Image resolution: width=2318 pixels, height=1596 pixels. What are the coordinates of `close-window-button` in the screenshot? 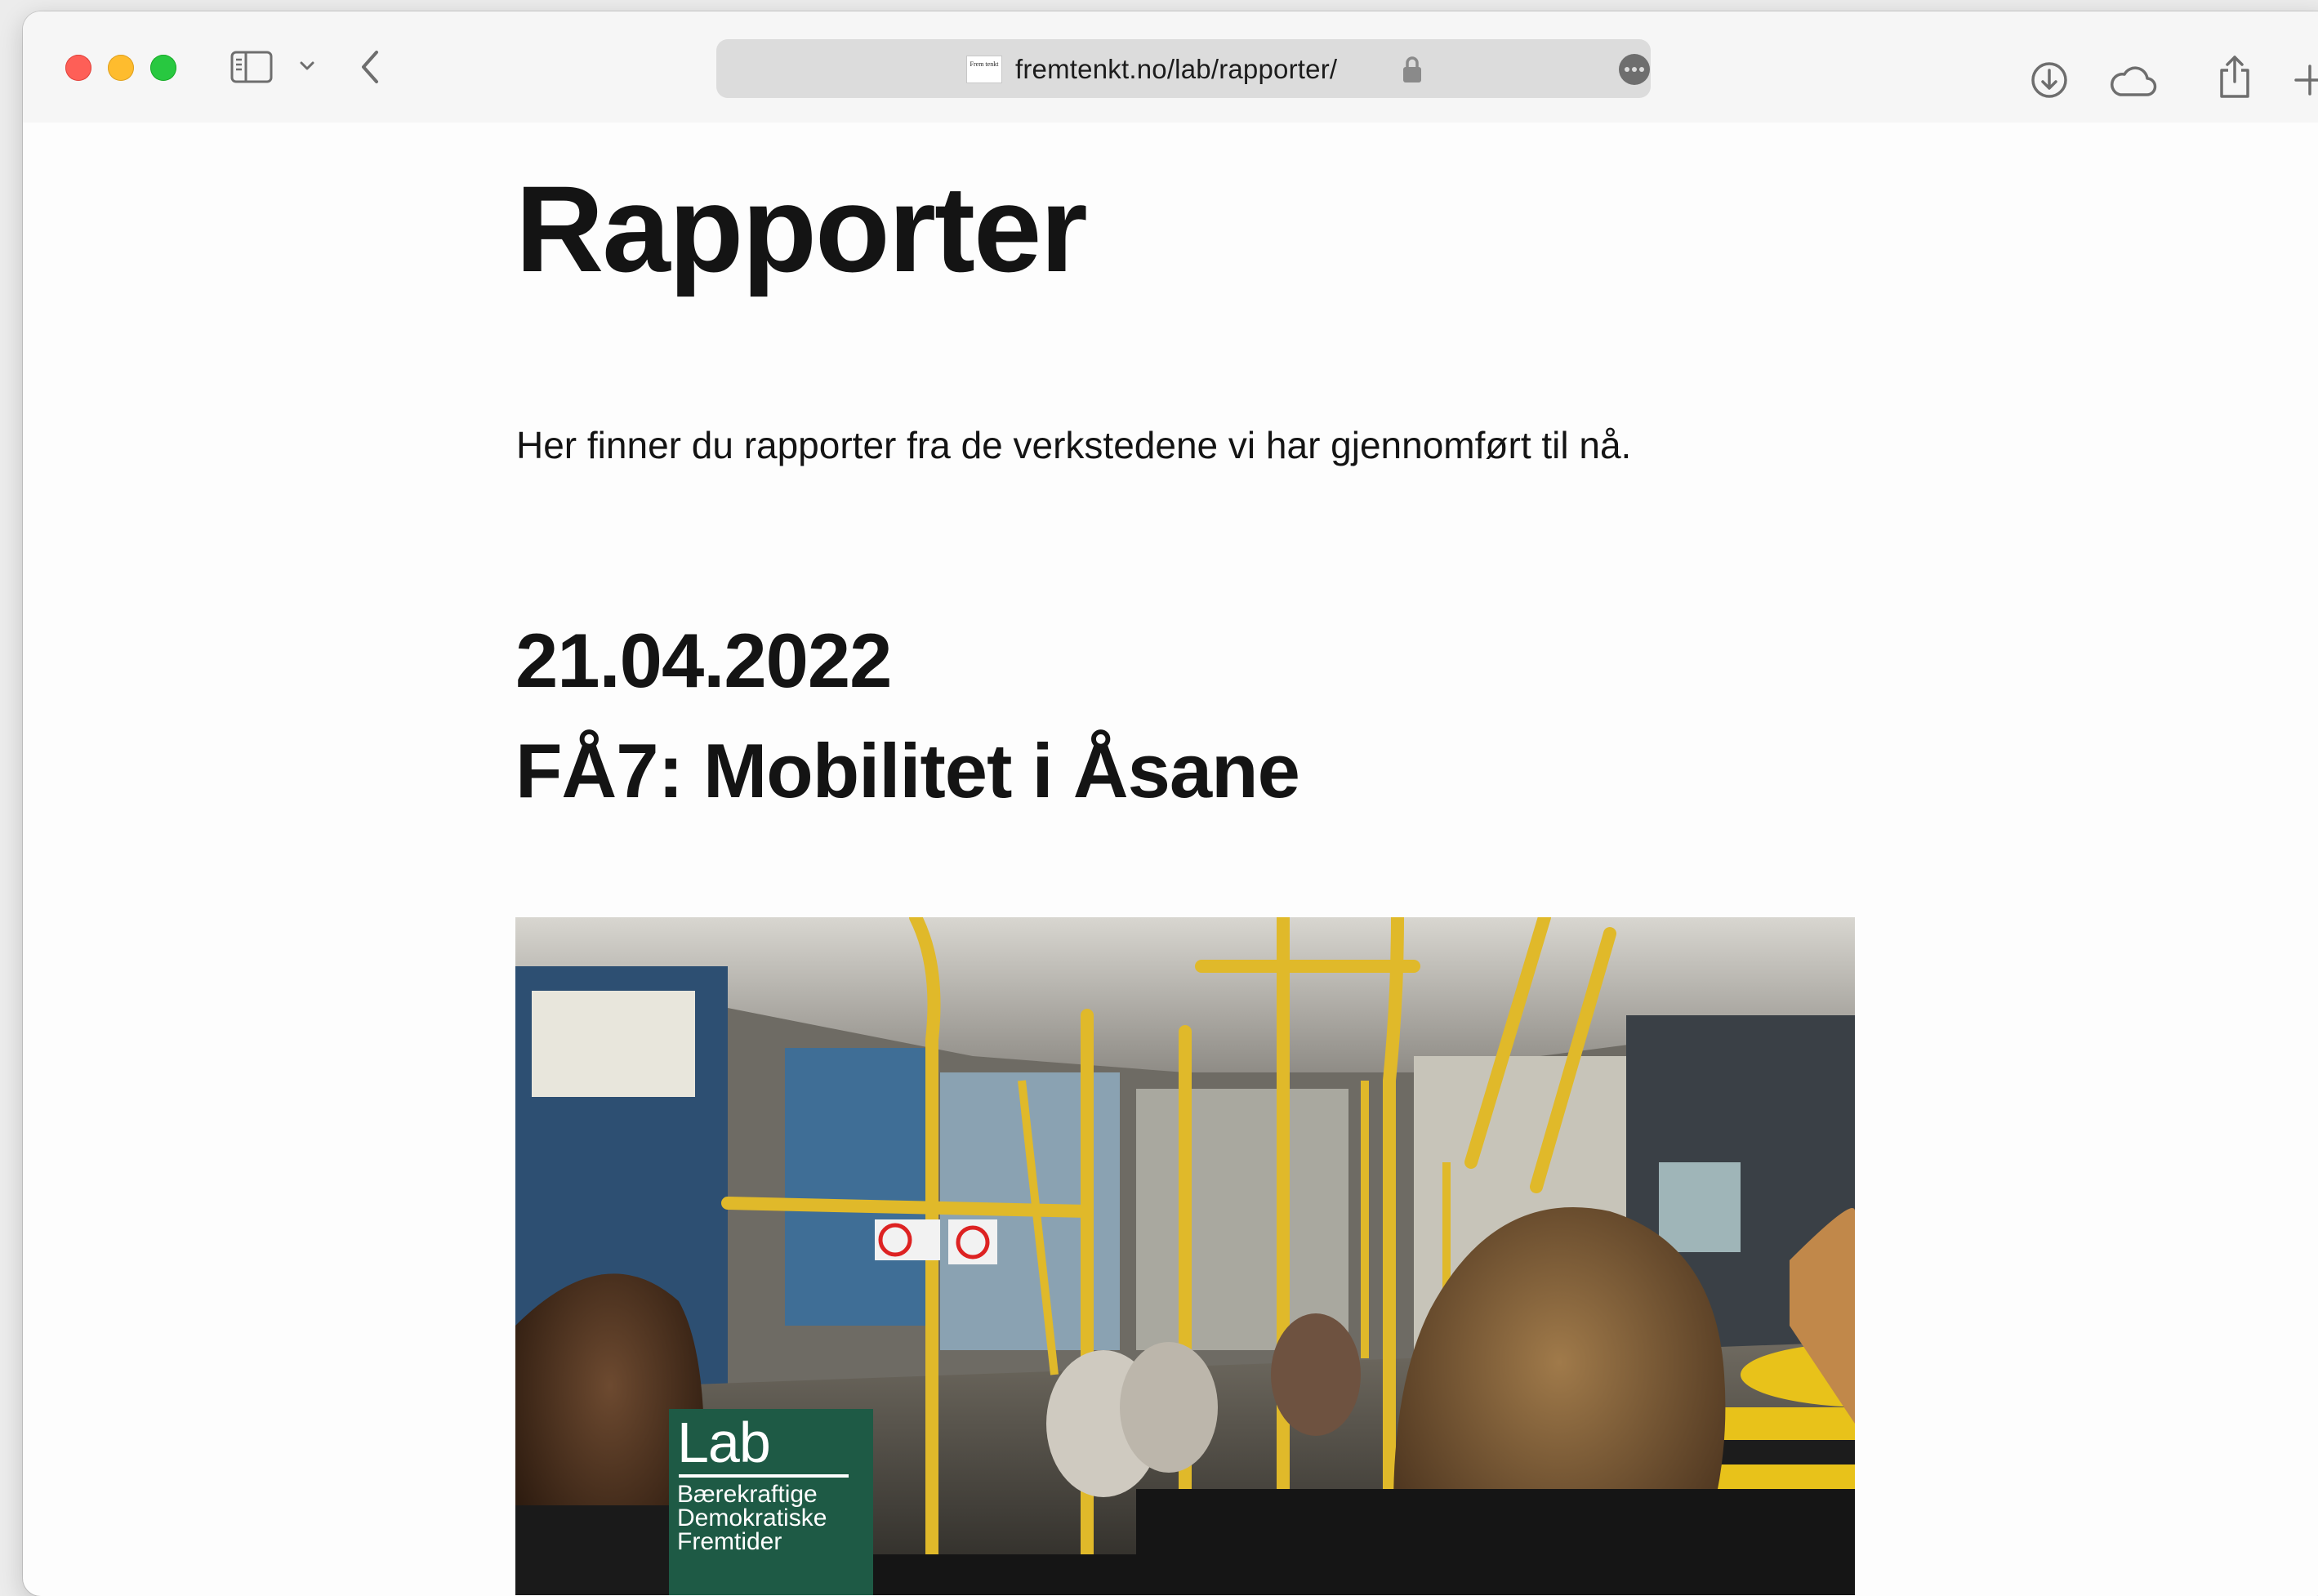 It's located at (78, 68).